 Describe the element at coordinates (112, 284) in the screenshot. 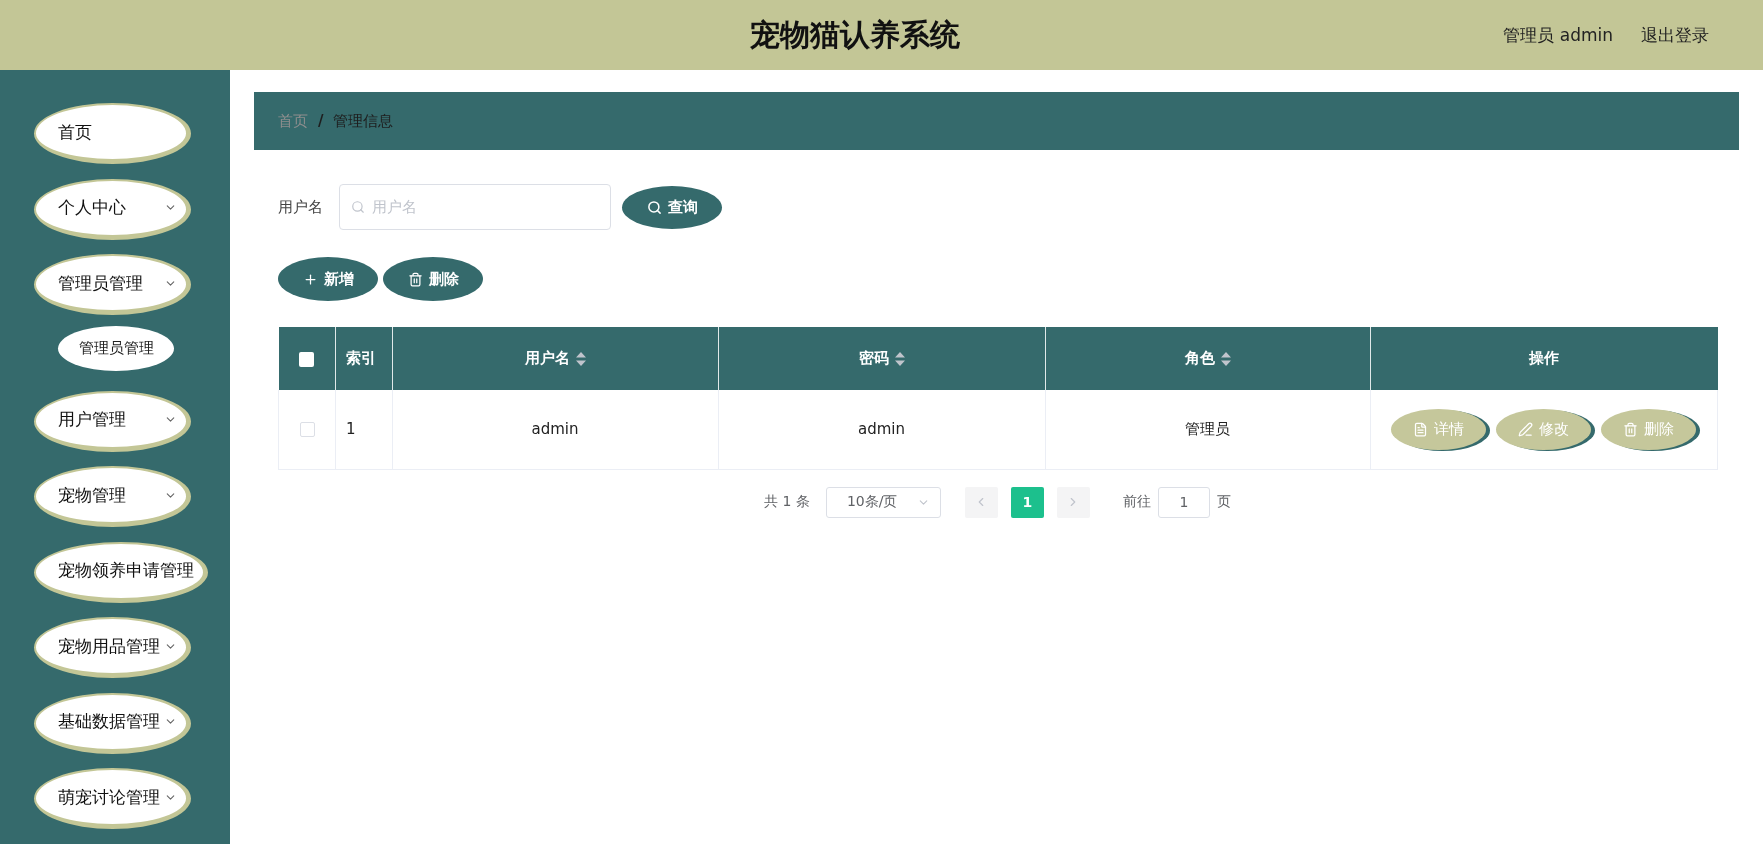

I see `sidebar-menu-item: 管理员管理` at that location.